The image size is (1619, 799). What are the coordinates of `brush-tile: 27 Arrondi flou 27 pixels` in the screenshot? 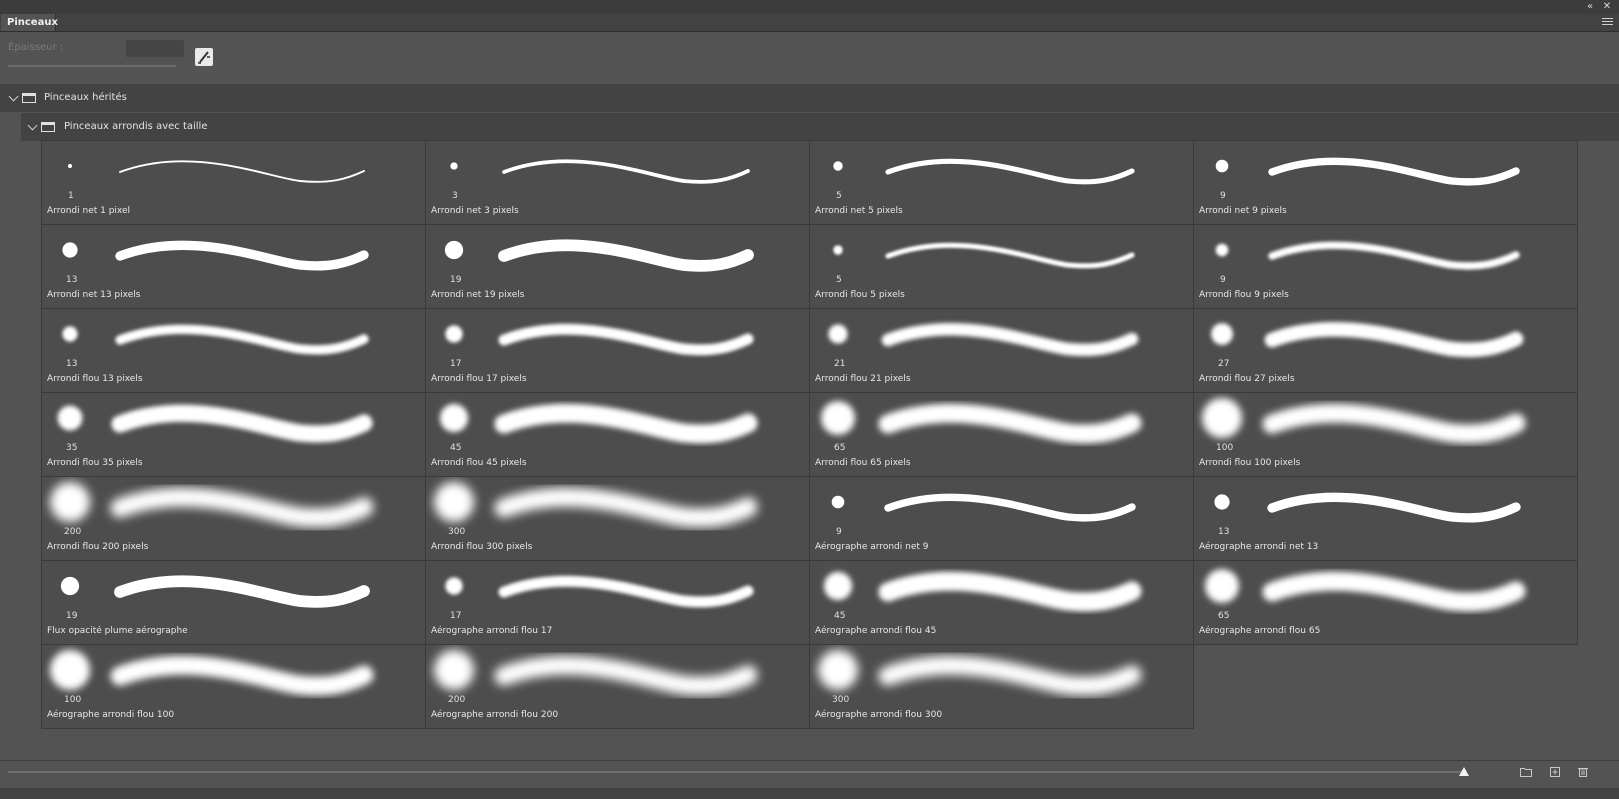 It's located at (1385, 350).